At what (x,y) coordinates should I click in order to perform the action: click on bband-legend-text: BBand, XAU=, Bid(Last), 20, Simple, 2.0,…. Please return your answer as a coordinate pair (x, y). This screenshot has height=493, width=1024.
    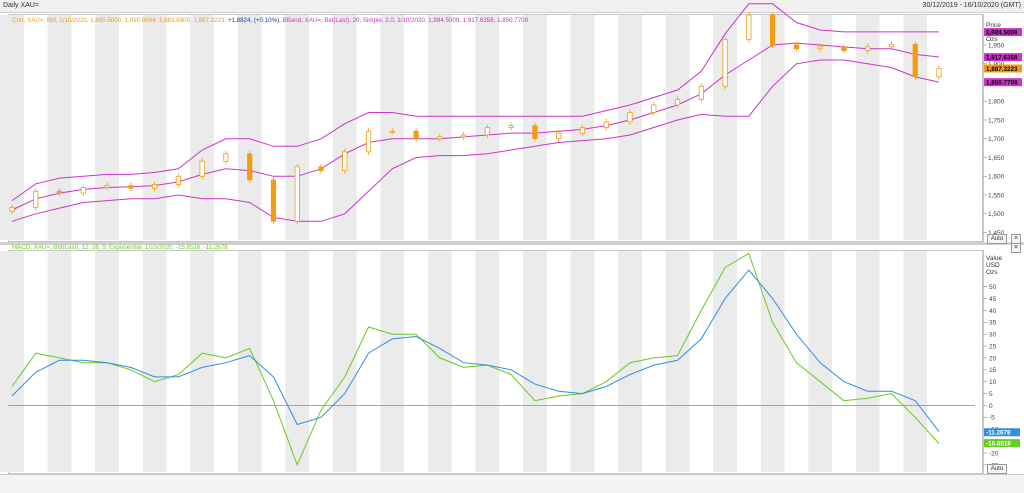
    Looking at the image, I should click on (405, 20).